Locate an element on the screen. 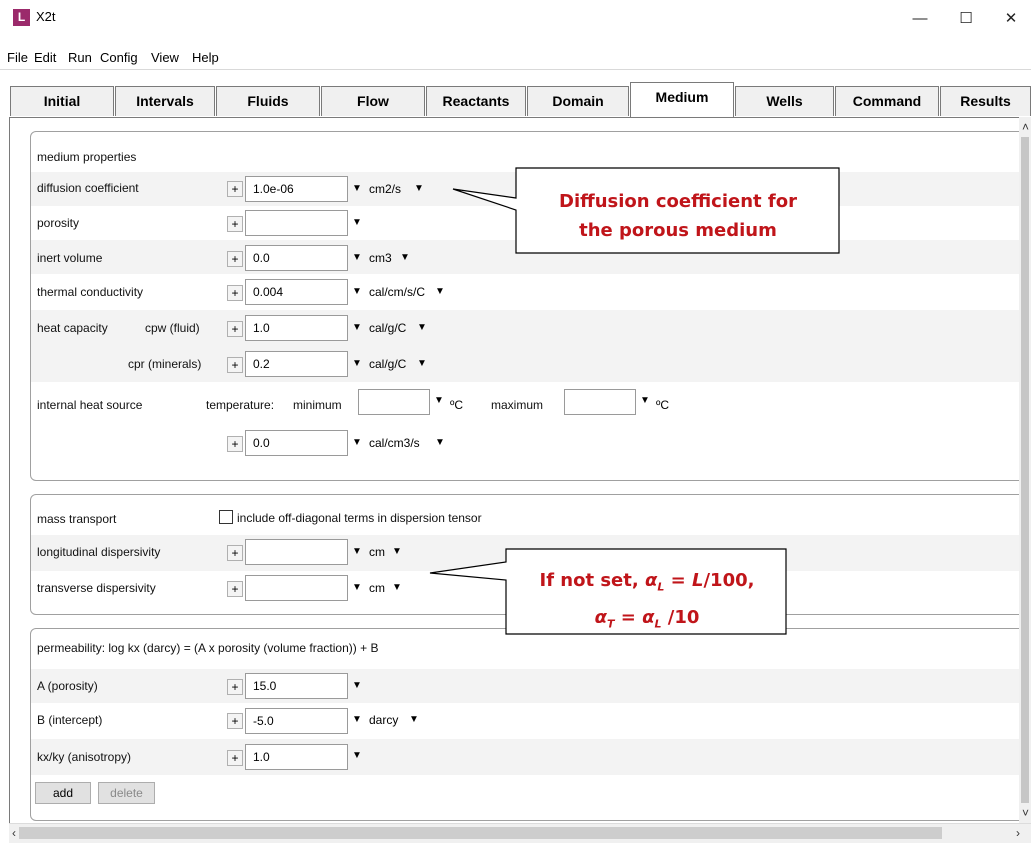  divide-10: /10 is located at coordinates (680, 617).